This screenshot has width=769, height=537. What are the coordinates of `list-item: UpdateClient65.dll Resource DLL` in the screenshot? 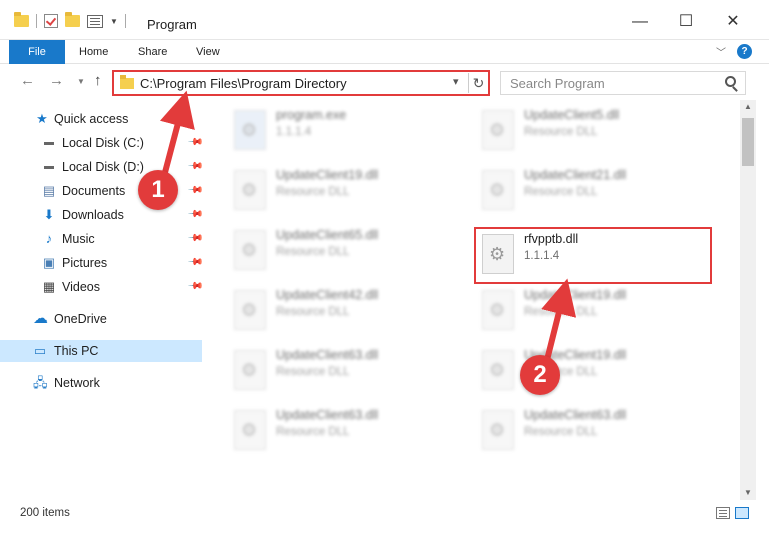 It's located at (352, 250).